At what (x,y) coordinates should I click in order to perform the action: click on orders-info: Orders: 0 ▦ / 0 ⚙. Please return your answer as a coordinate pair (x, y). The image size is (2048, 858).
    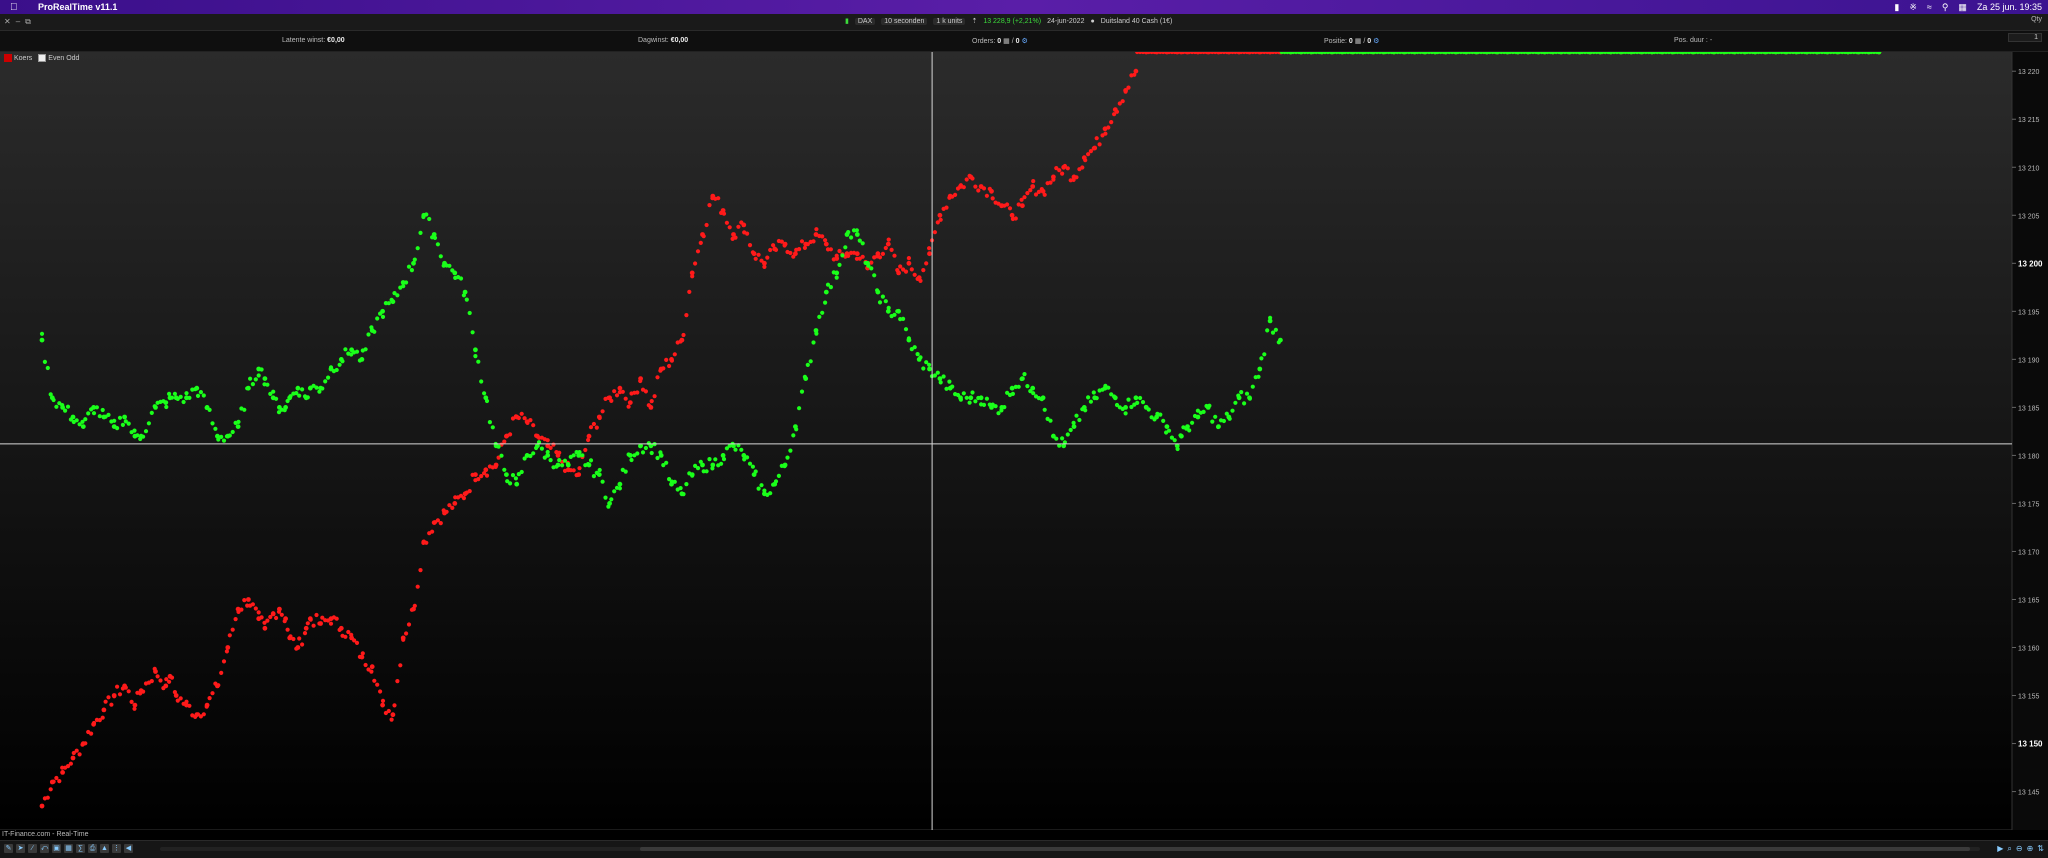
    Looking at the image, I should click on (1000, 41).